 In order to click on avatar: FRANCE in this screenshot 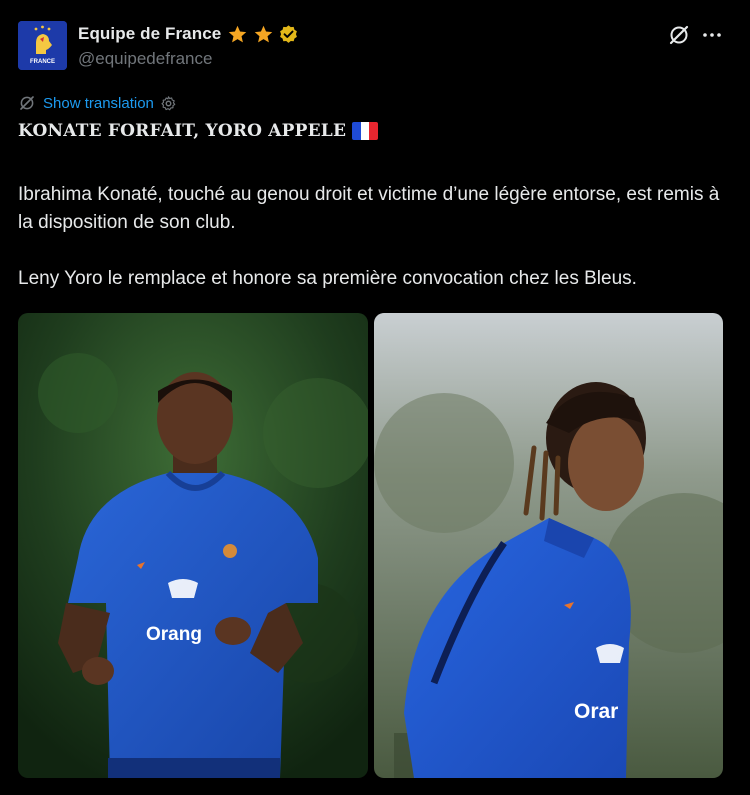, I will do `click(42, 45)`.